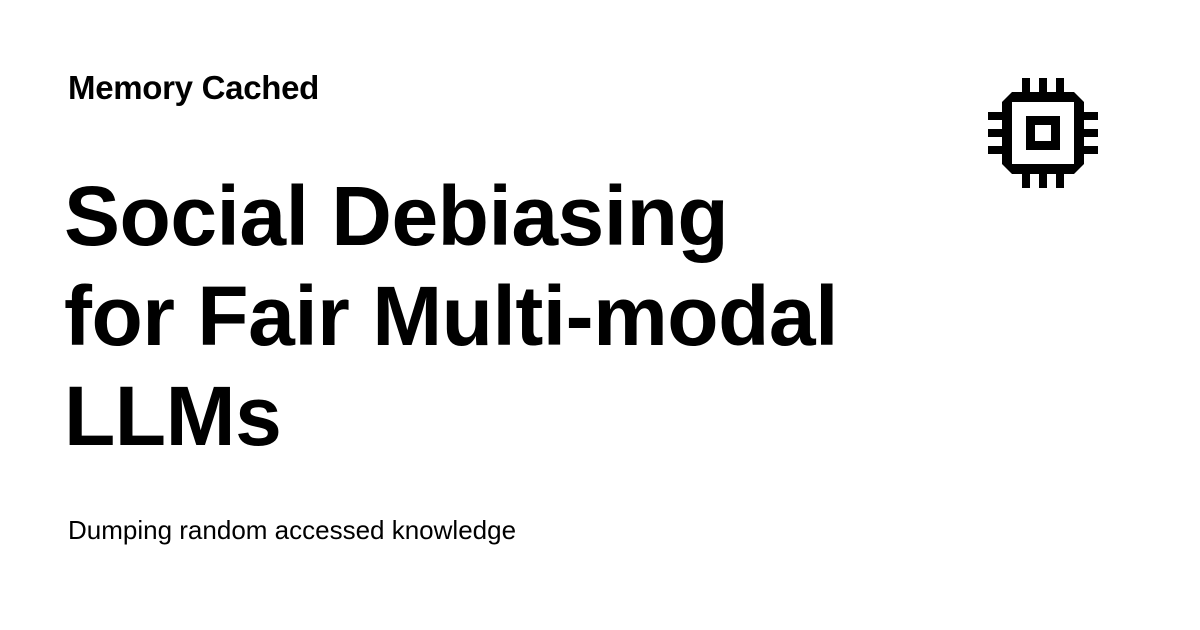 This screenshot has height=630, width=1200. What do you see at coordinates (1043, 133) in the screenshot?
I see `cpu-chip-icon` at bounding box center [1043, 133].